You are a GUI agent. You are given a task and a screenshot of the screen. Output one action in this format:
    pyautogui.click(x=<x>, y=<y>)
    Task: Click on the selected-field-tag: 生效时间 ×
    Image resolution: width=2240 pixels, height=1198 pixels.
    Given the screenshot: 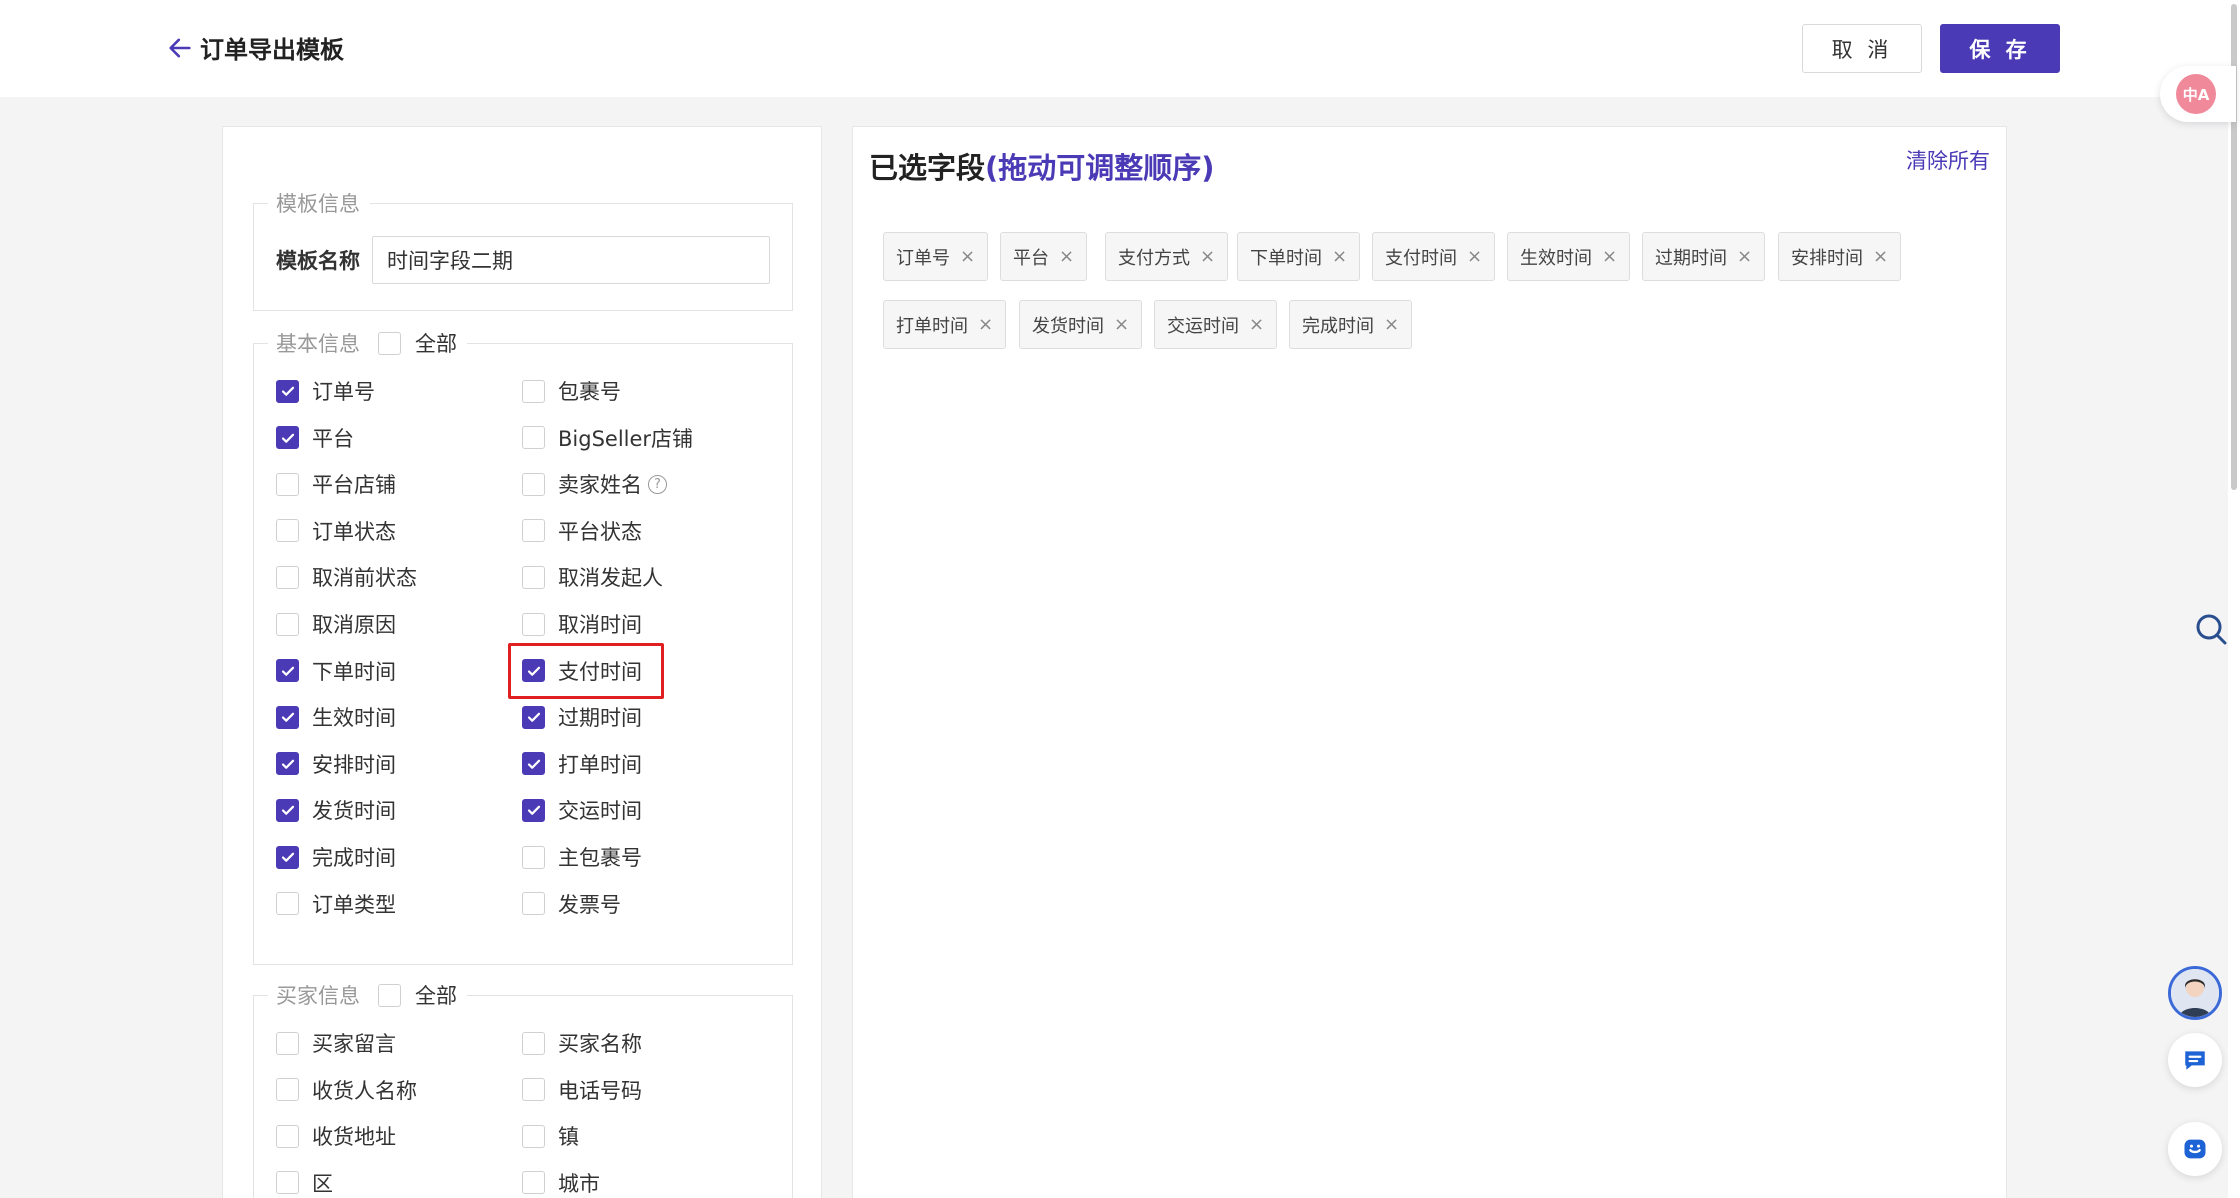 What is the action you would take?
    pyautogui.click(x=1569, y=256)
    